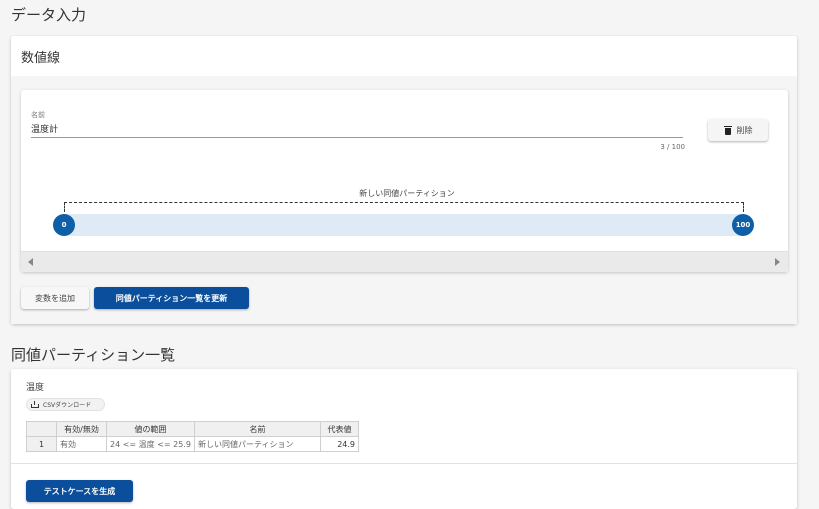  I want to click on add-variable-button: 変数を追加, so click(55, 298).